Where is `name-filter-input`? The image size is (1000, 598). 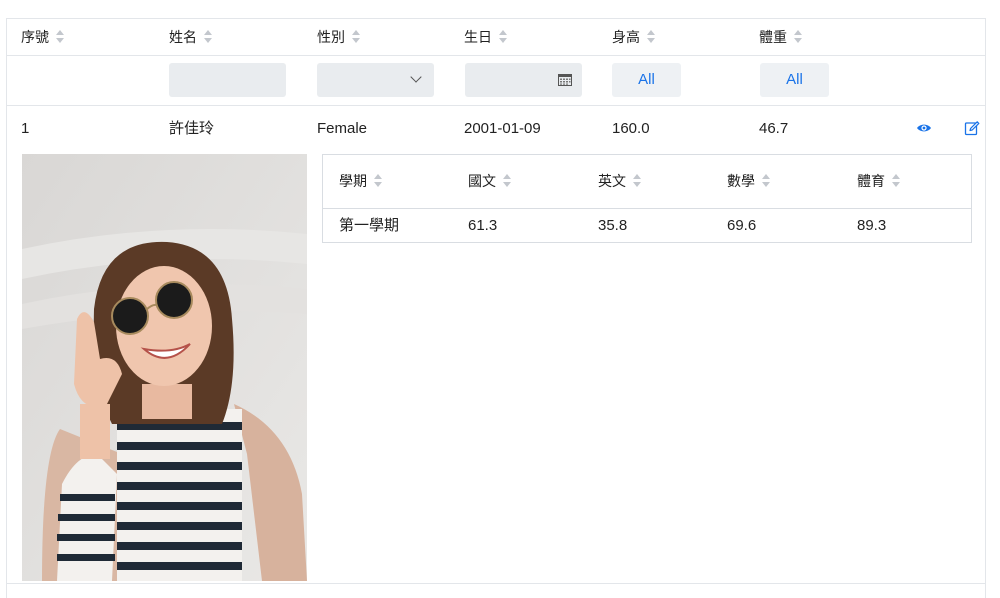
name-filter-input is located at coordinates (227, 80).